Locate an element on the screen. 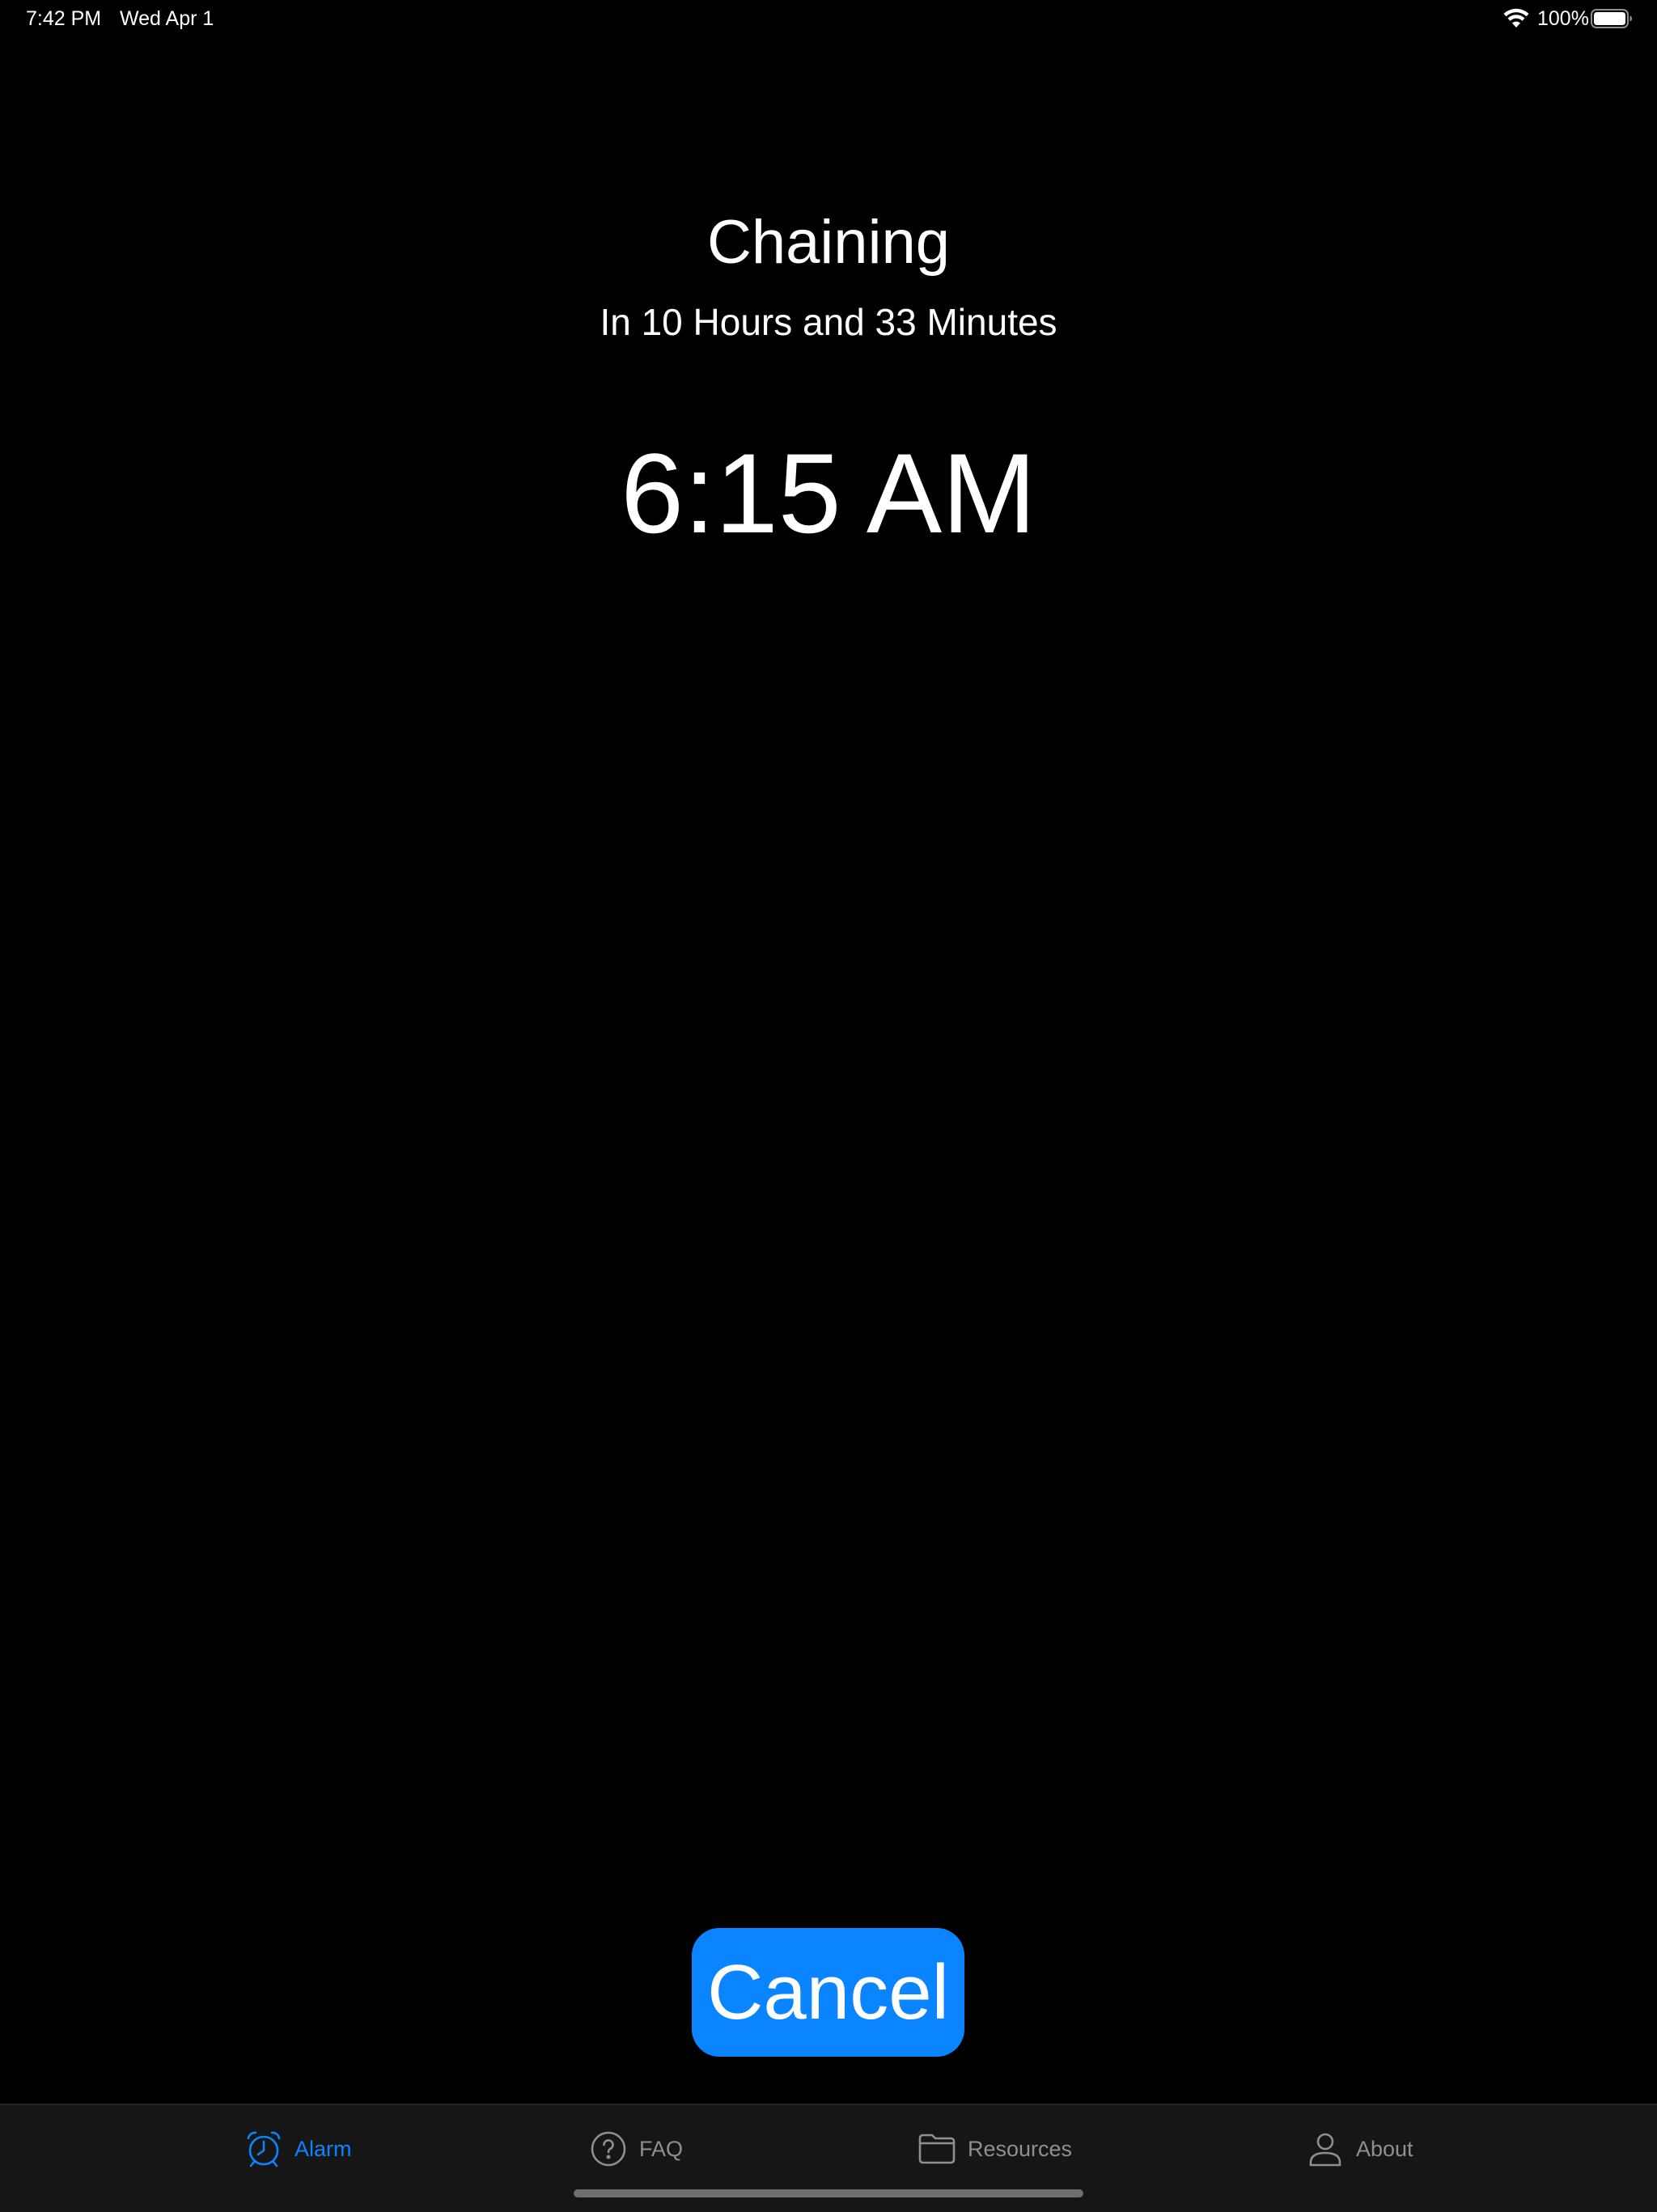 The width and height of the screenshot is (1657, 2212). alarm-countdown: In 10 Hours and 33 Minutes is located at coordinates (828, 322).